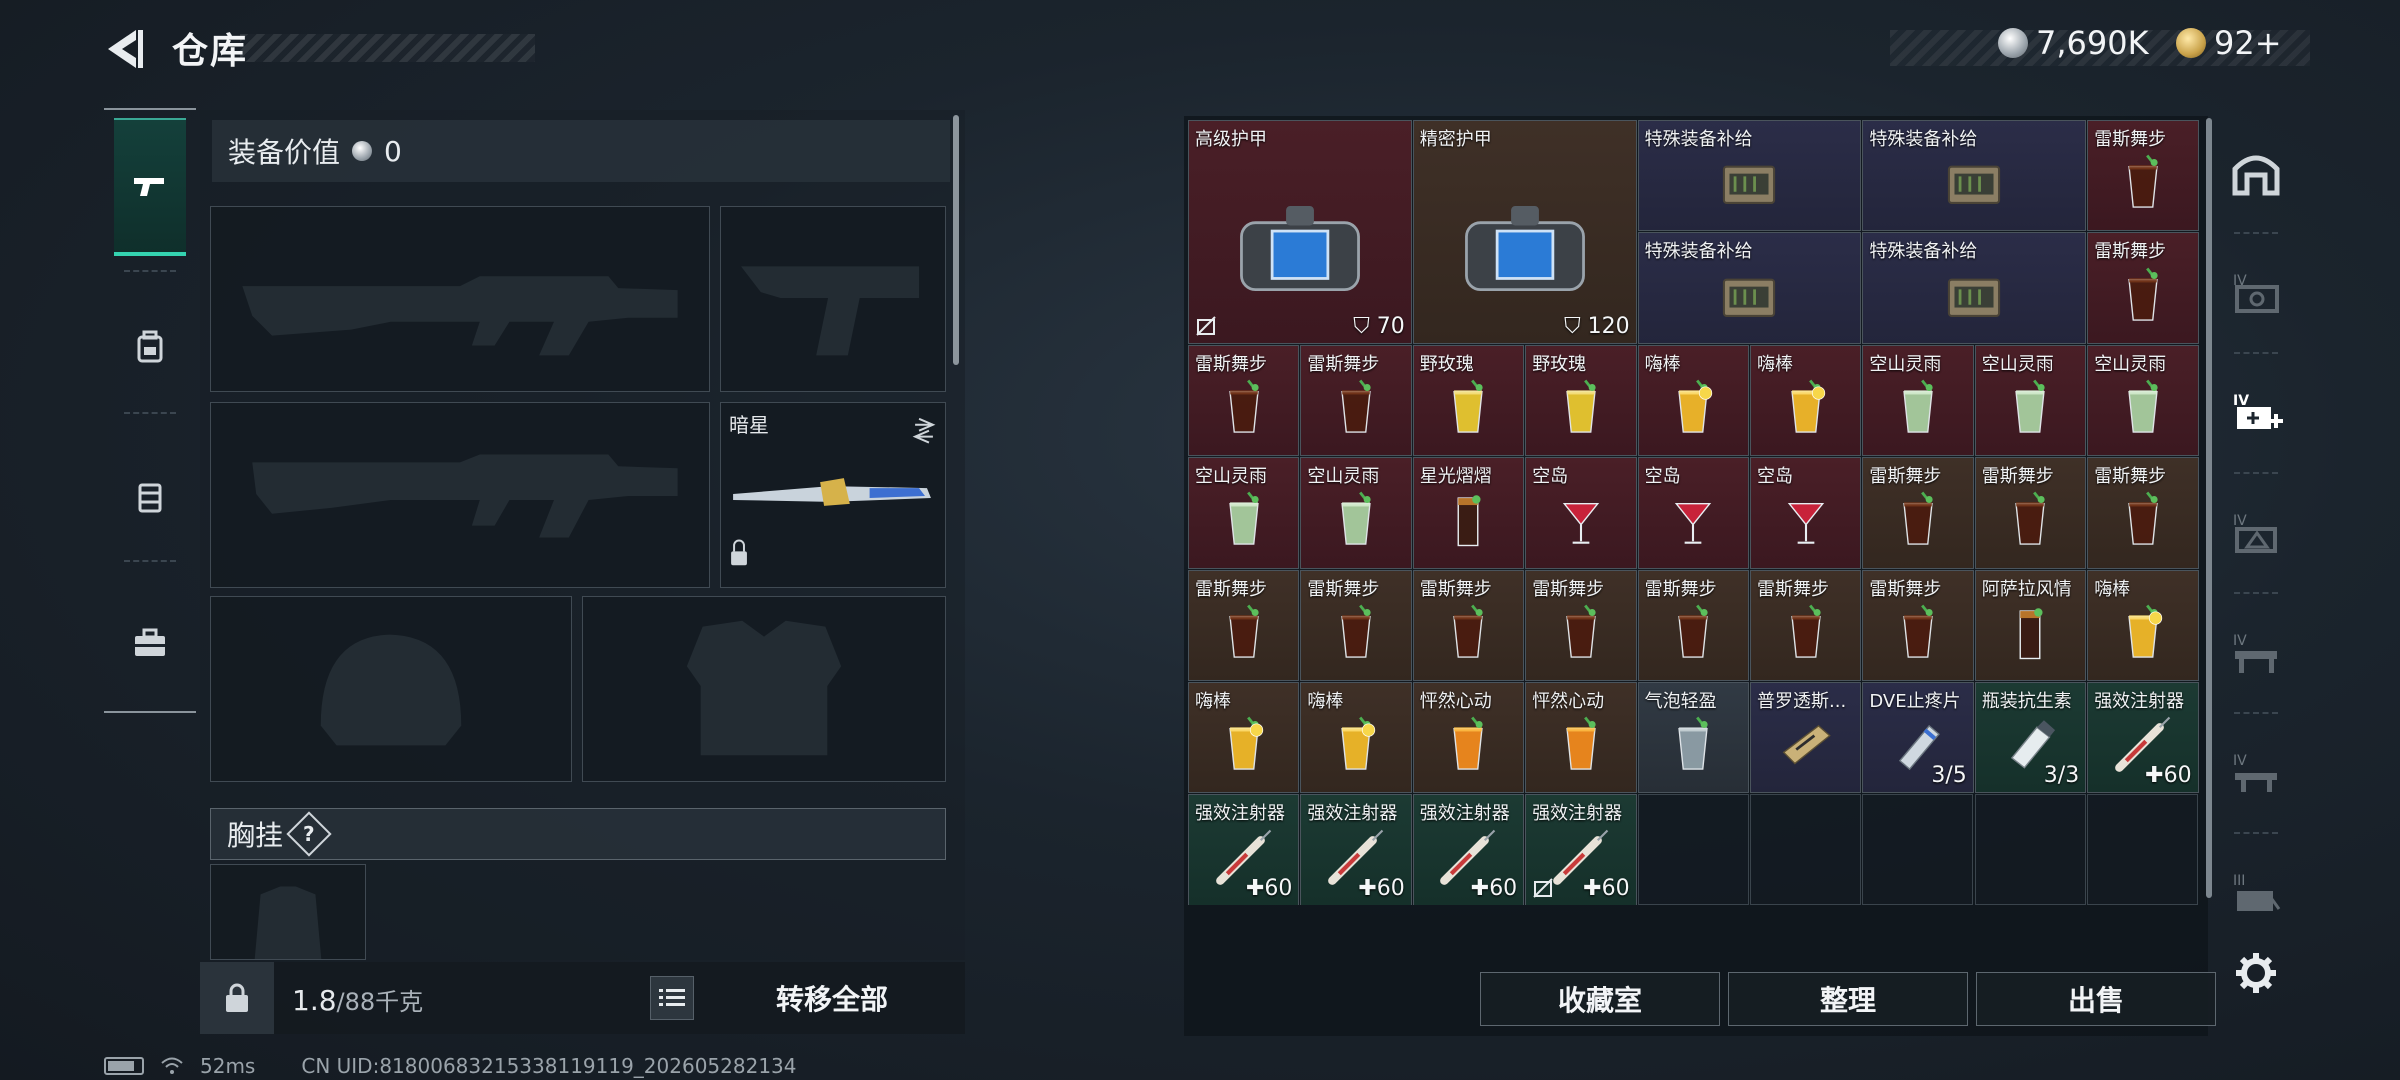 This screenshot has width=2400, height=1080. What do you see at coordinates (150, 347) in the screenshot?
I see `tab-backpack` at bounding box center [150, 347].